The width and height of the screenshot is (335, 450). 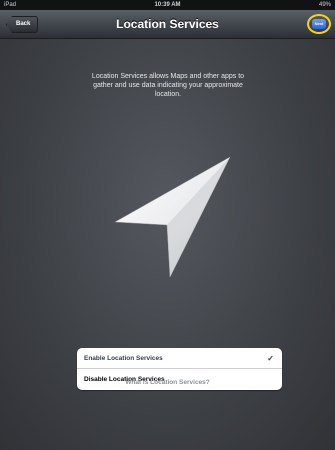 I want to click on enable-location-label: Enable Location Services, so click(x=123, y=358).